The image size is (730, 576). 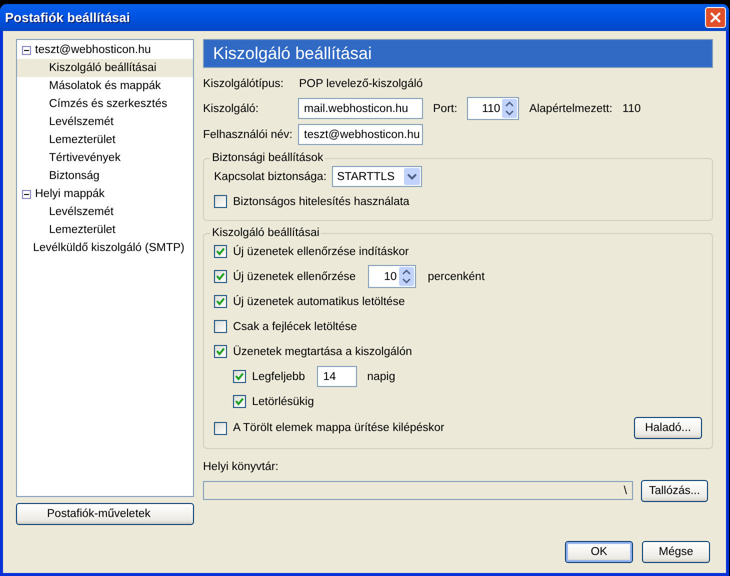 What do you see at coordinates (241, 467) in the screenshot?
I see `field-label: Helyi könyvtár:` at bounding box center [241, 467].